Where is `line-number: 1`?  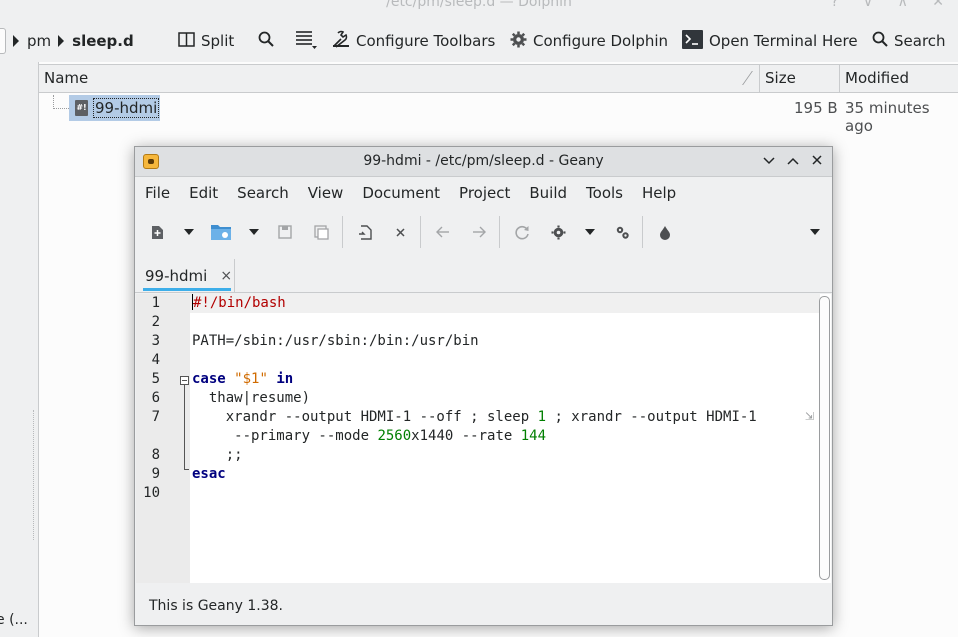
line-number: 1 is located at coordinates (155, 303).